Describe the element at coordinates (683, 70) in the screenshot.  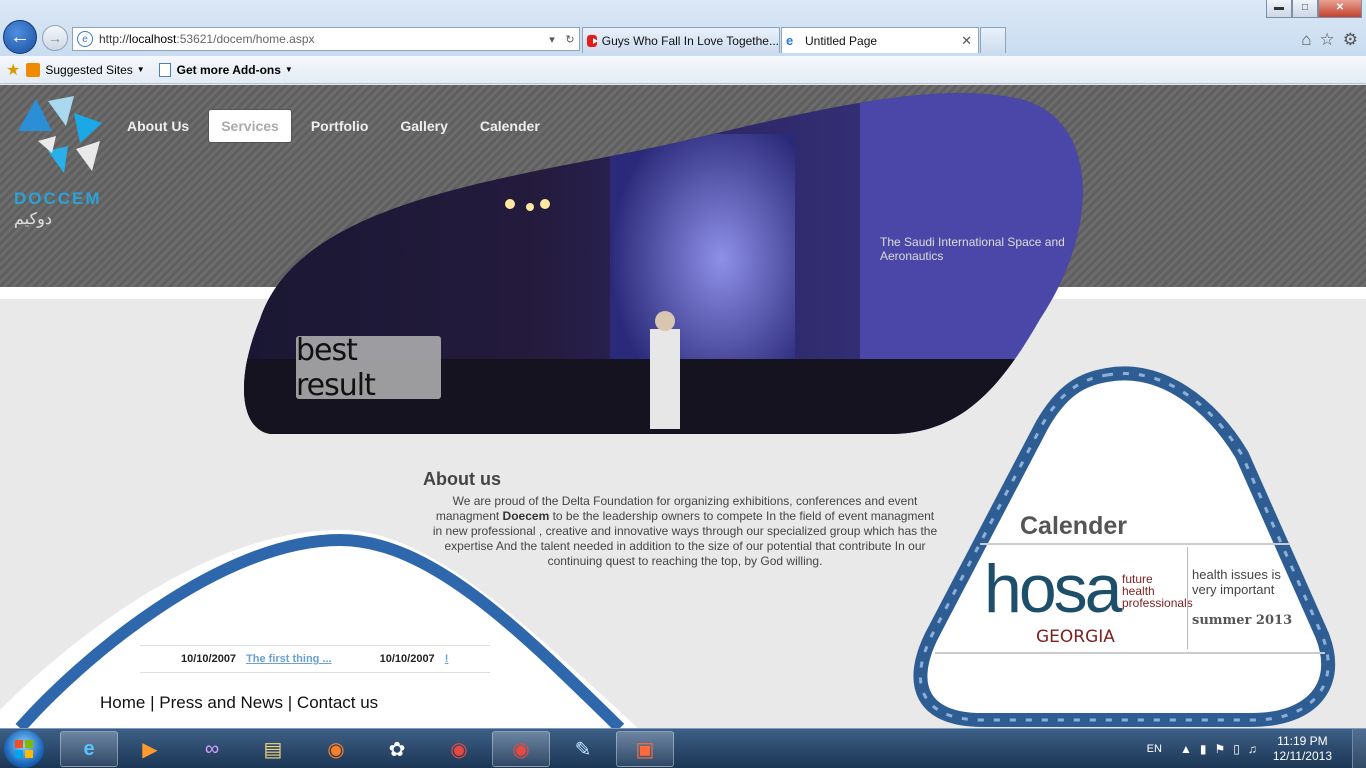
I see `favorites-bar: ★ Suggested Sites ▼ Get more Add-ons ▼` at that location.